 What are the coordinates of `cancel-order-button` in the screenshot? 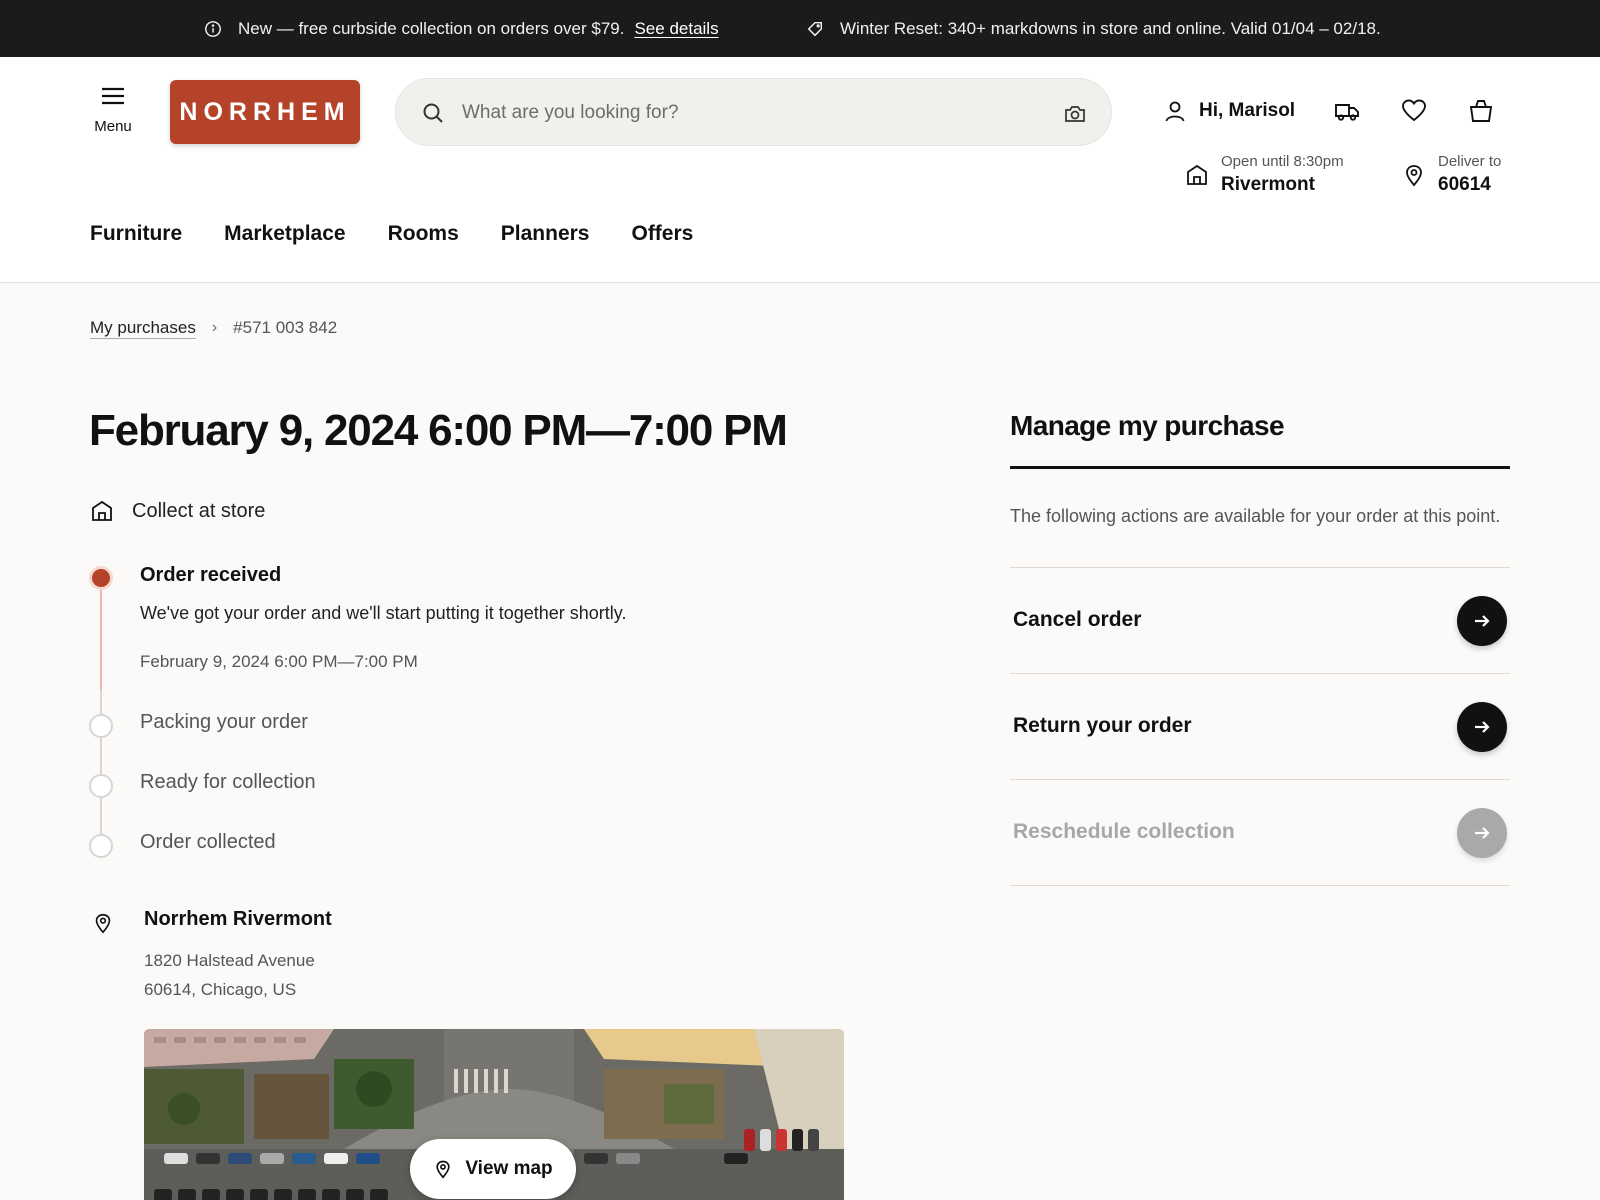 It's located at (1482, 621).